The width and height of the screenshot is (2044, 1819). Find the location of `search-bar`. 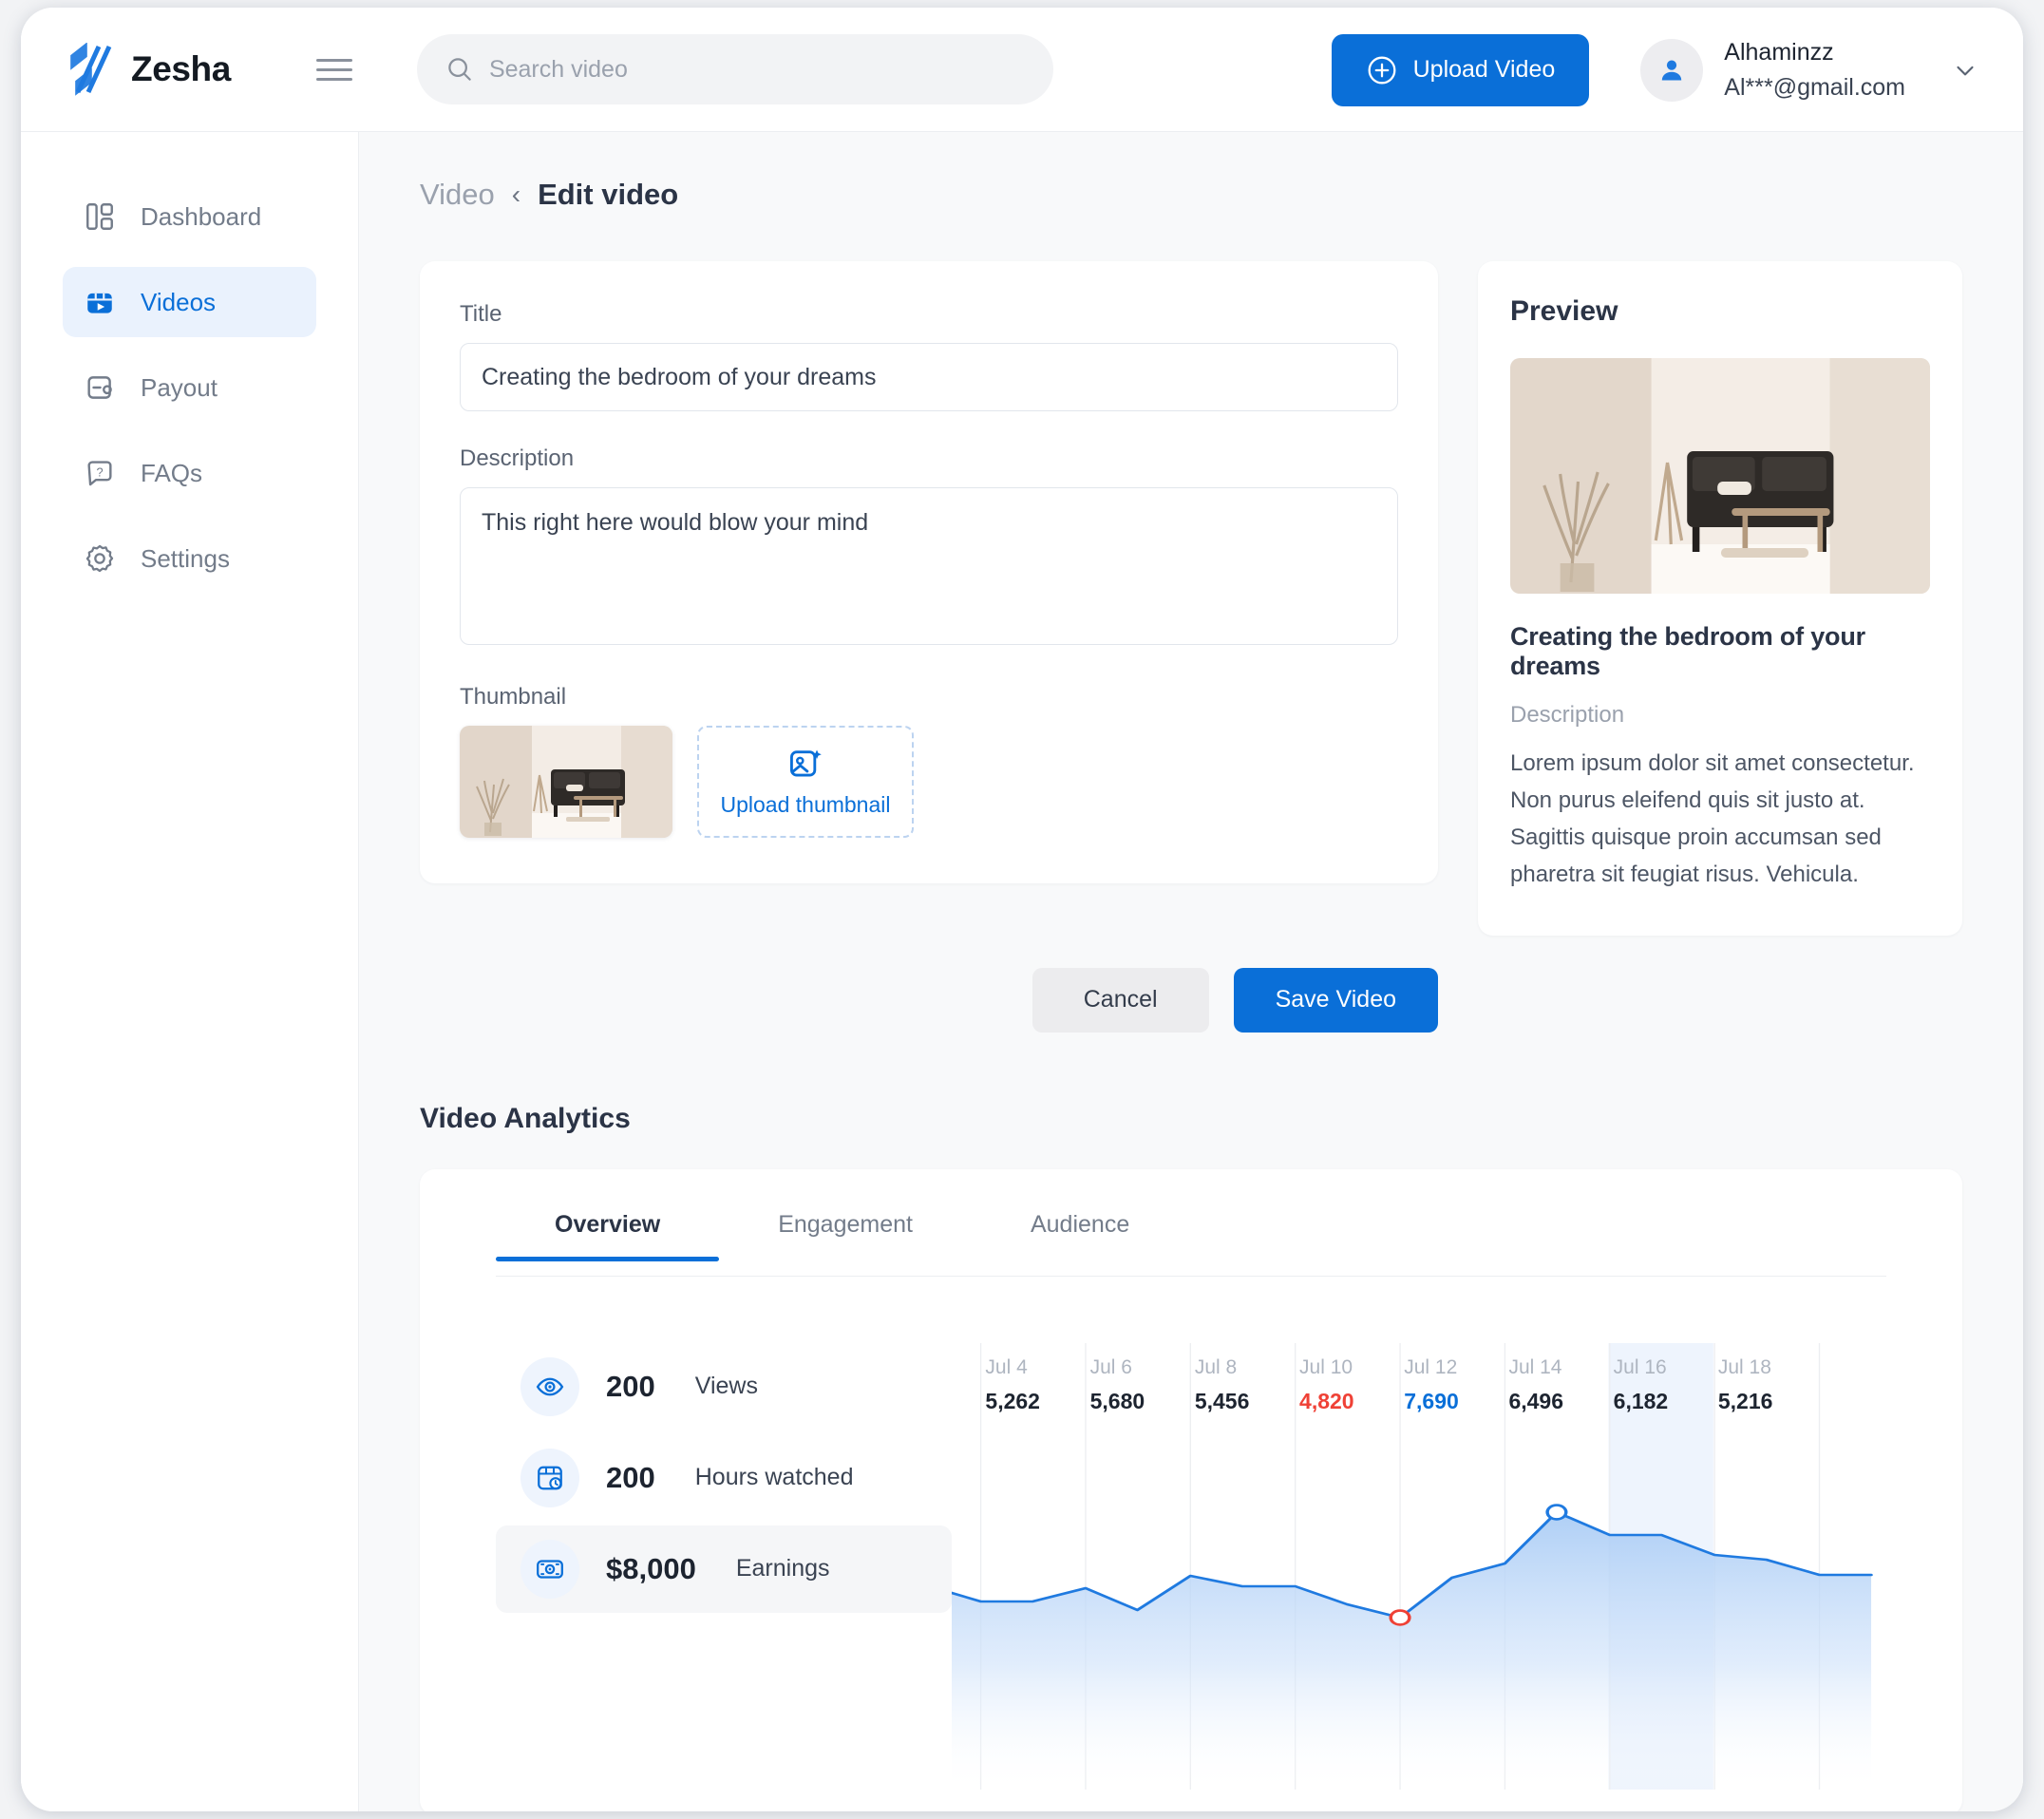

search-bar is located at coordinates (734, 69).